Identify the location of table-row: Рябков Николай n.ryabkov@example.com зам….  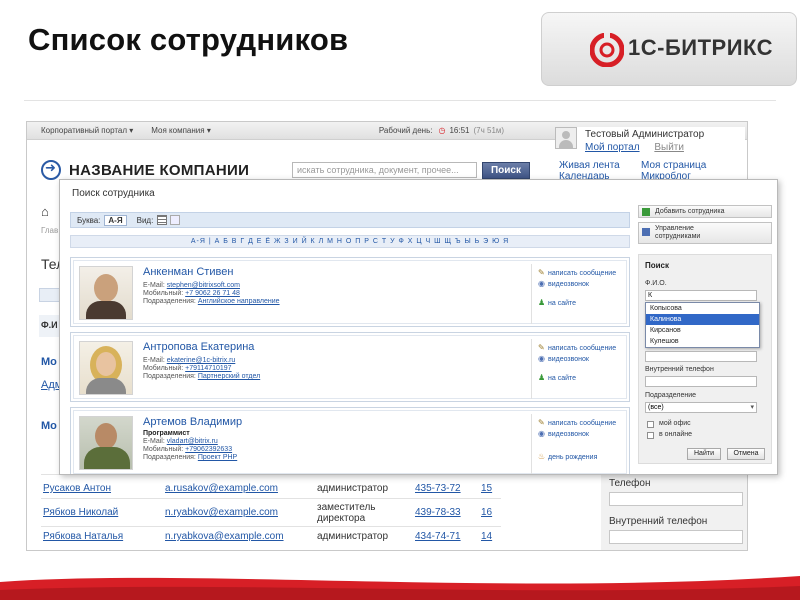
(273, 513).